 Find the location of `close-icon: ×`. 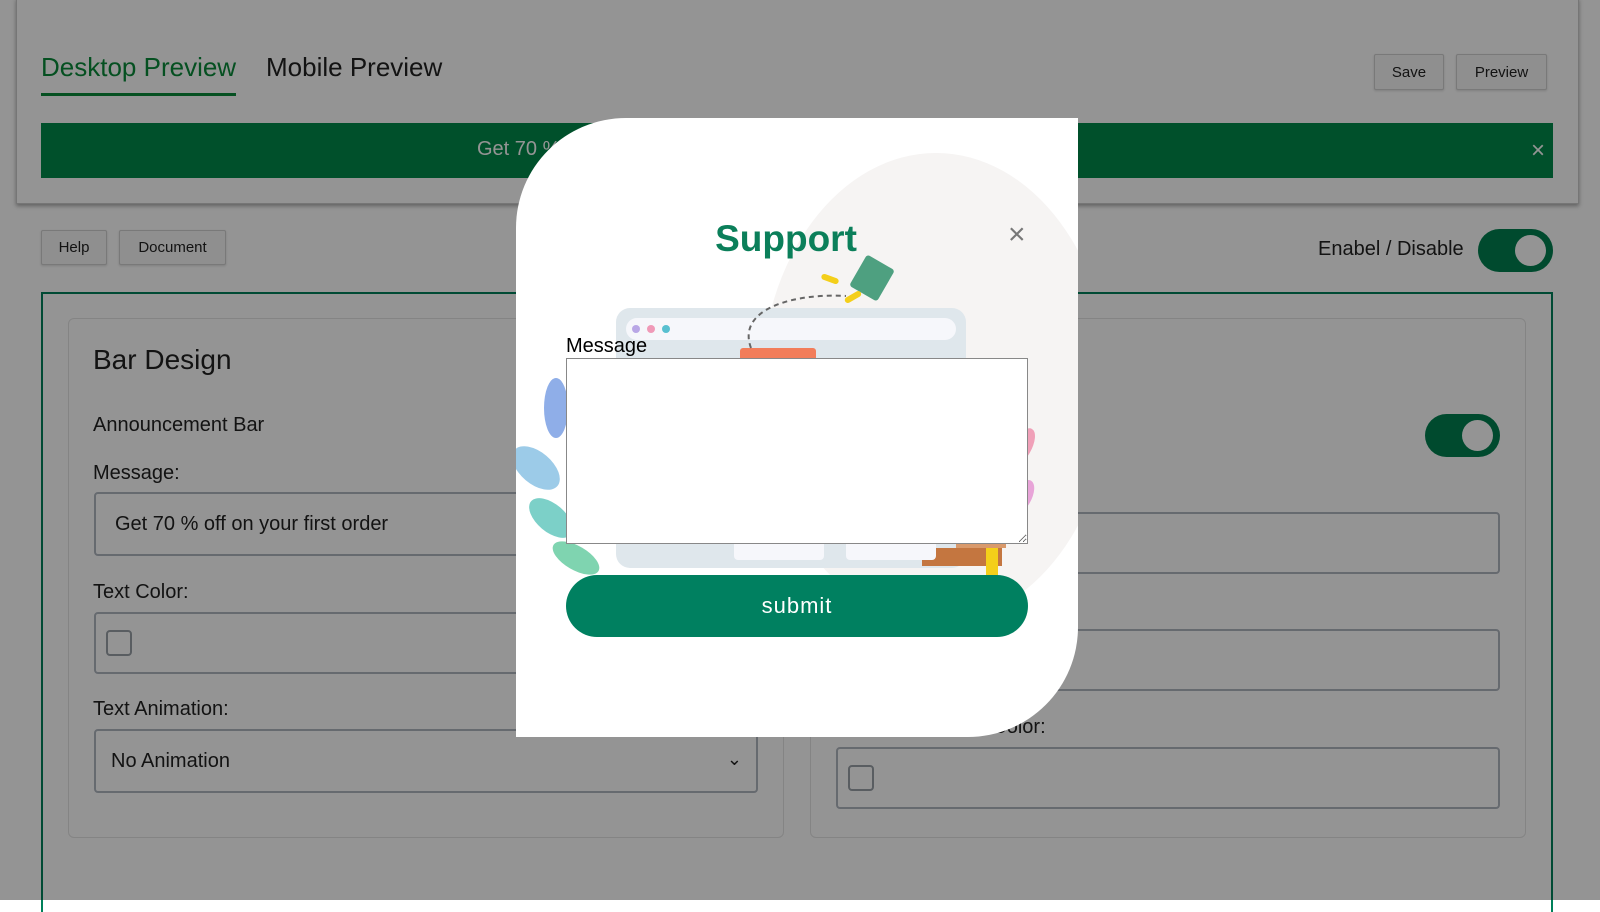

close-icon: × is located at coordinates (1017, 235).